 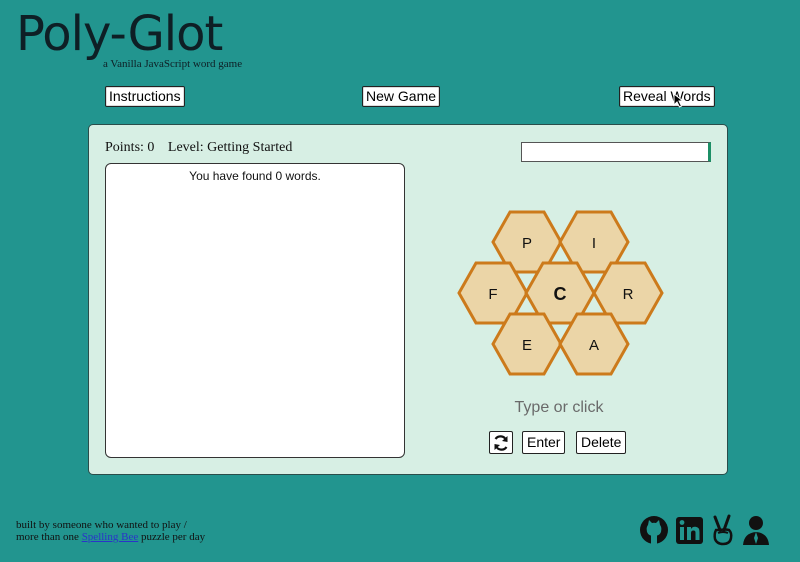 I want to click on hex-letter: A, so click(x=594, y=345).